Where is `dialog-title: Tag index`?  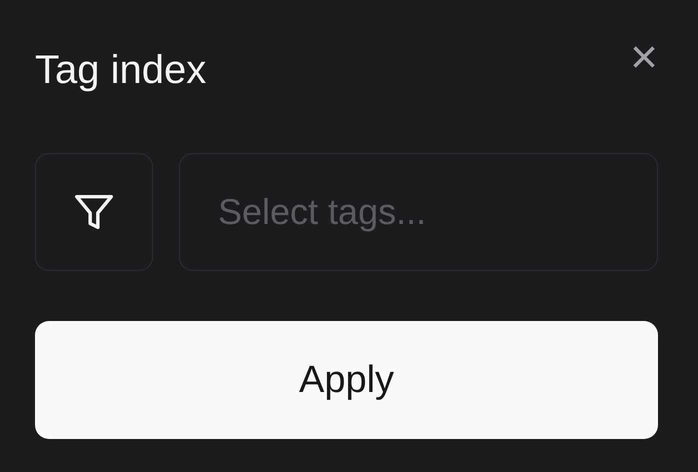
dialog-title: Tag index is located at coordinates (120, 70).